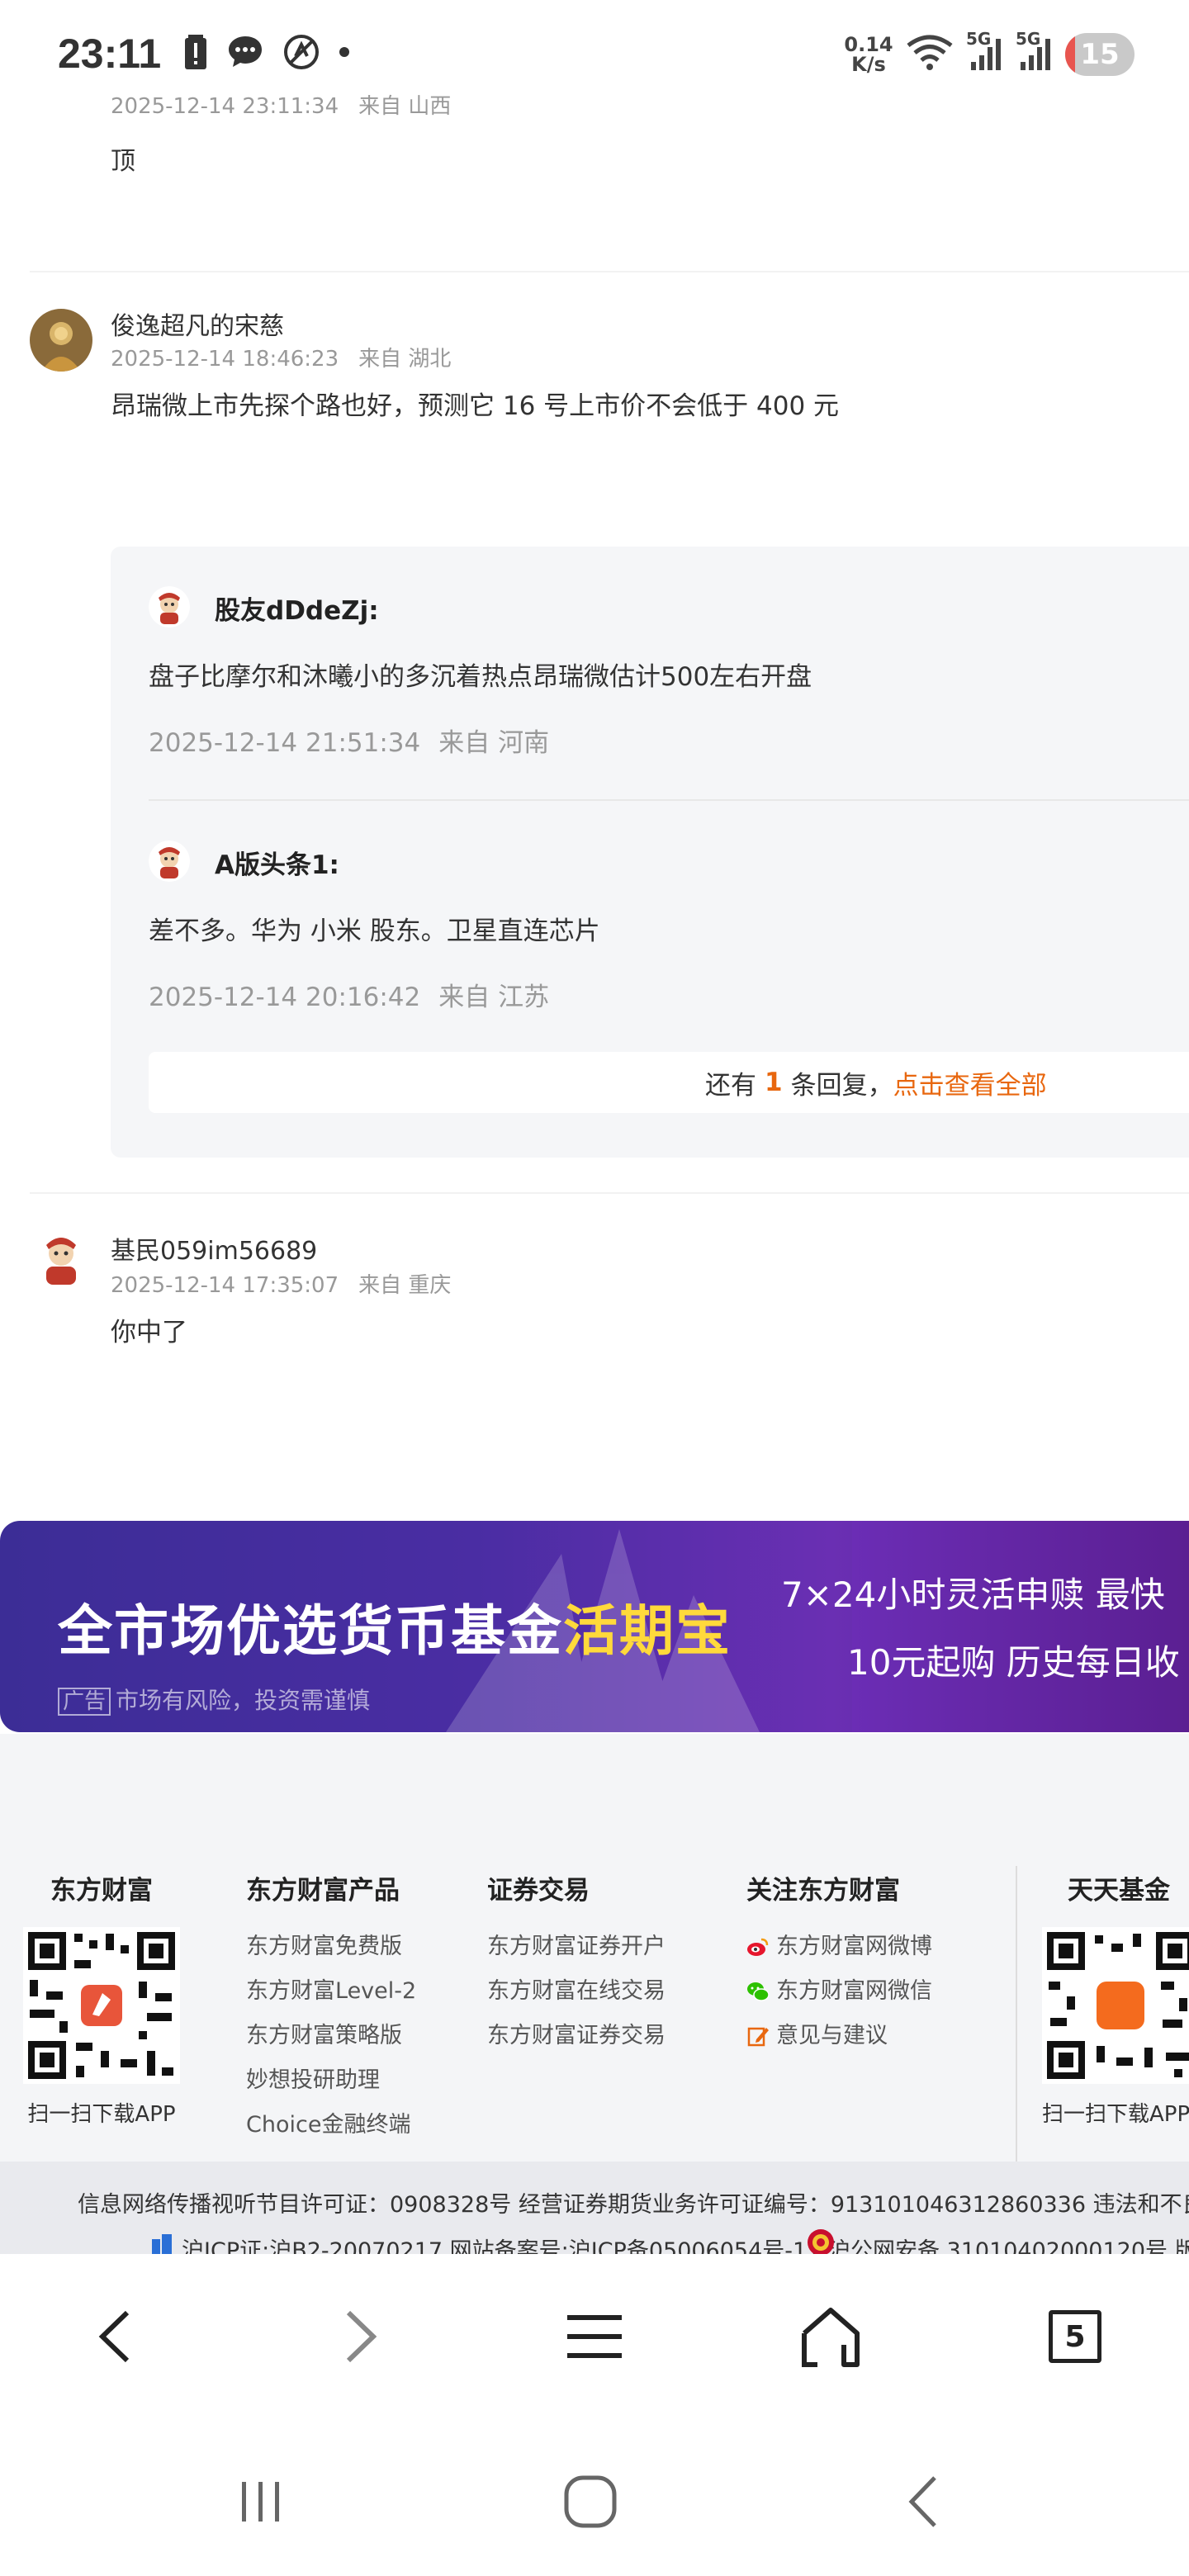  Describe the element at coordinates (823, 1891) in the screenshot. I see `footer-follow-title: 关注东方财富` at that location.